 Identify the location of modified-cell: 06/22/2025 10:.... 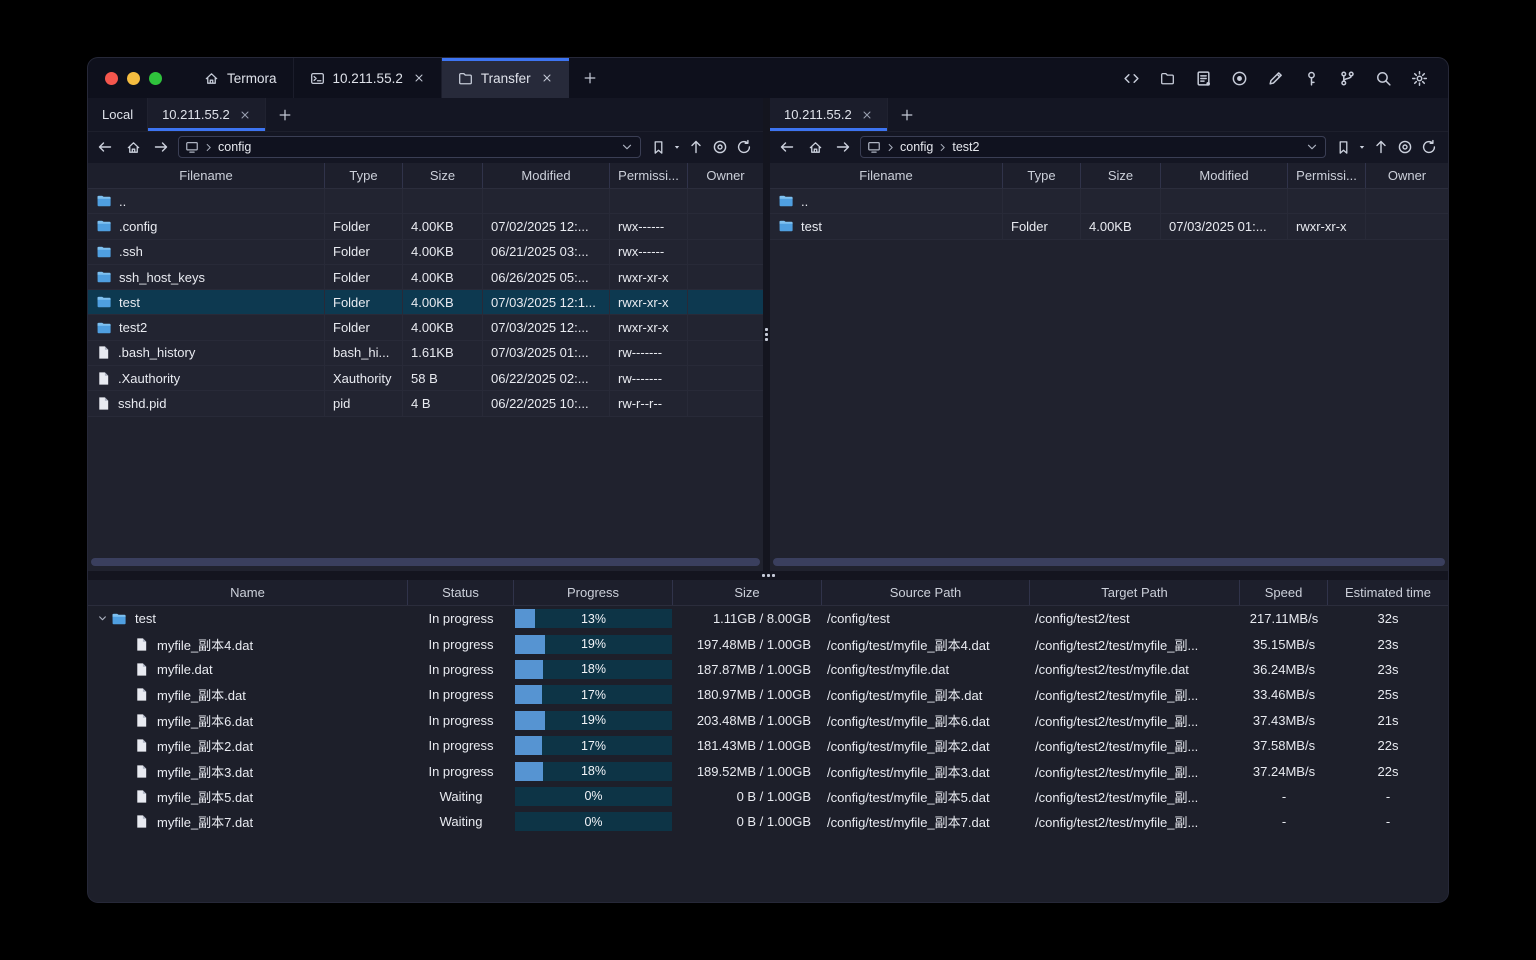
(546, 403).